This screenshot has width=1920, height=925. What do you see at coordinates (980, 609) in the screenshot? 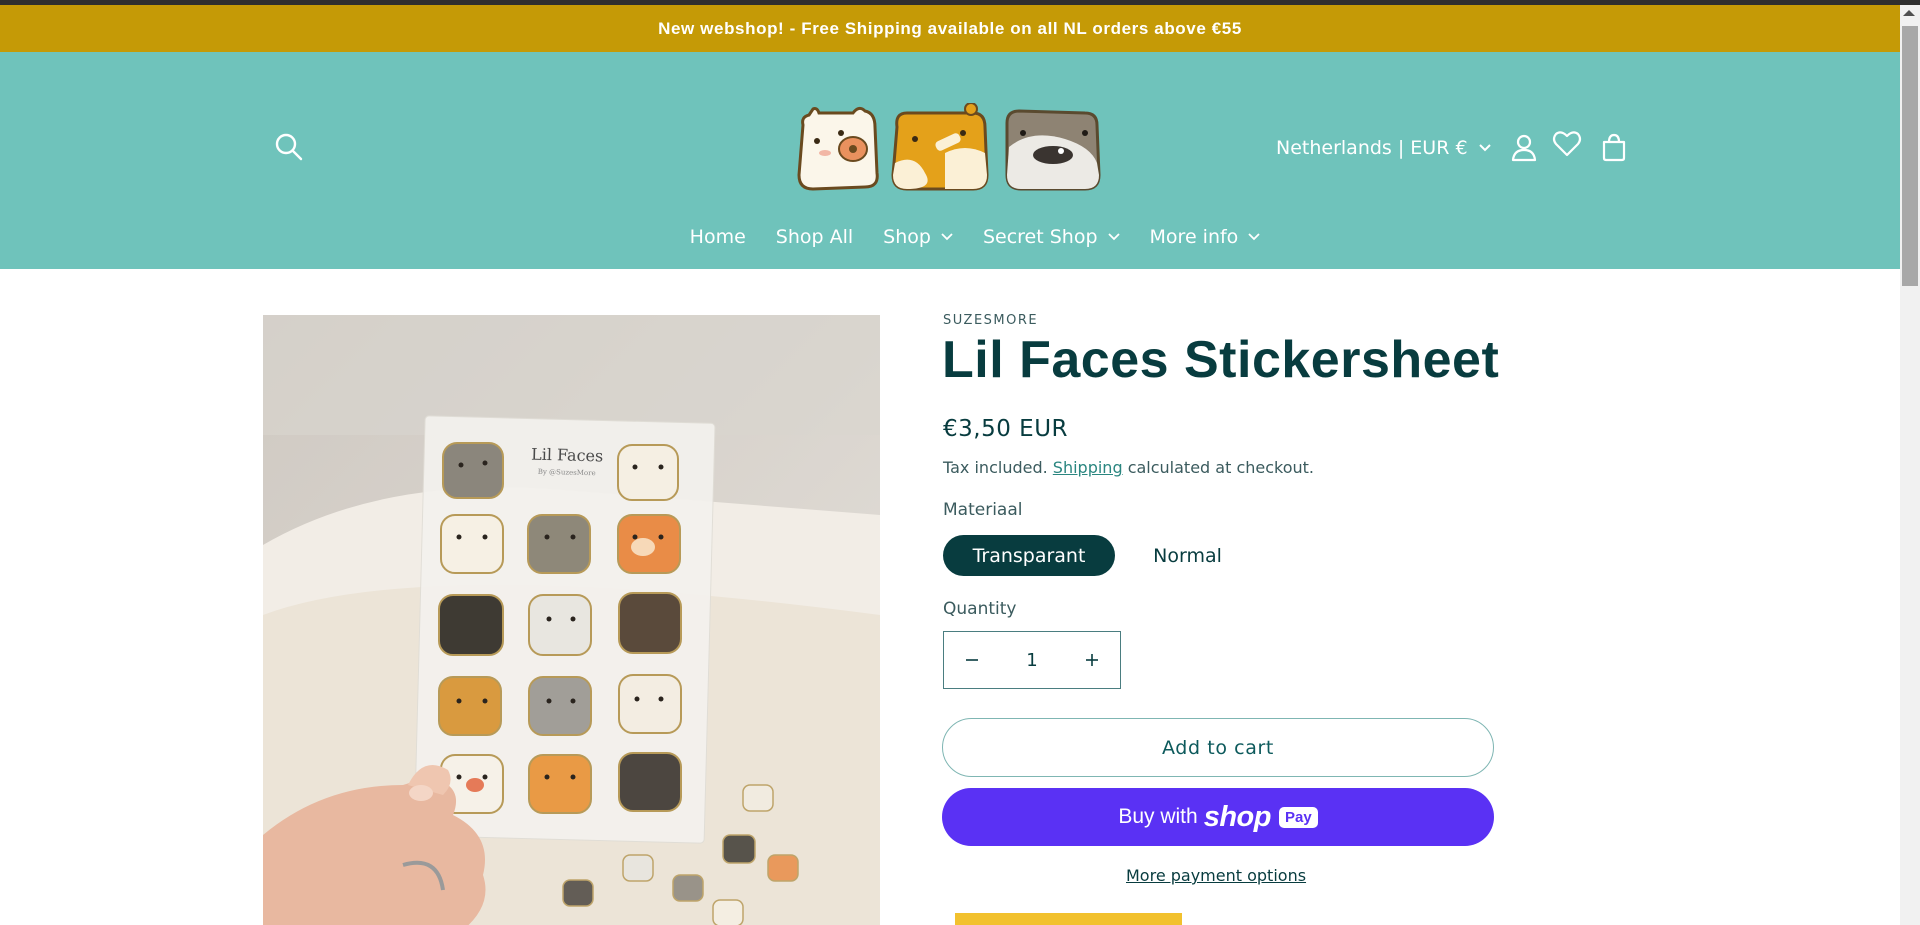
I see `quantity-label: Quantity` at bounding box center [980, 609].